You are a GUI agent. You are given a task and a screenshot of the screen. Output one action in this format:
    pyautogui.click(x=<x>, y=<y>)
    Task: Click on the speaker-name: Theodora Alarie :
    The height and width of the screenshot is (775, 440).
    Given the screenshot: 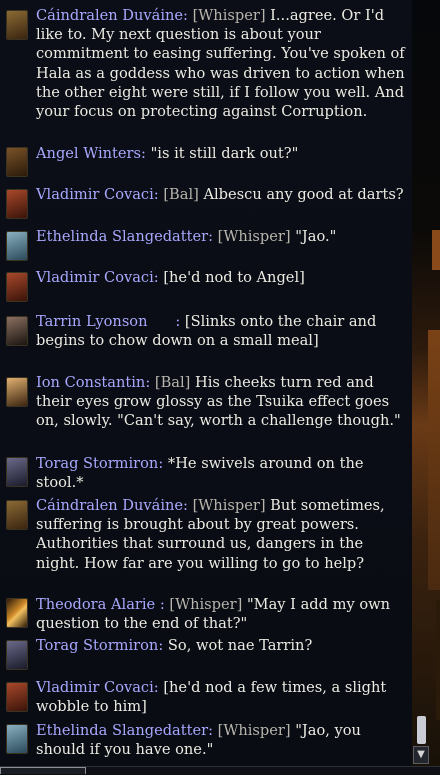 What is the action you would take?
    pyautogui.click(x=100, y=604)
    